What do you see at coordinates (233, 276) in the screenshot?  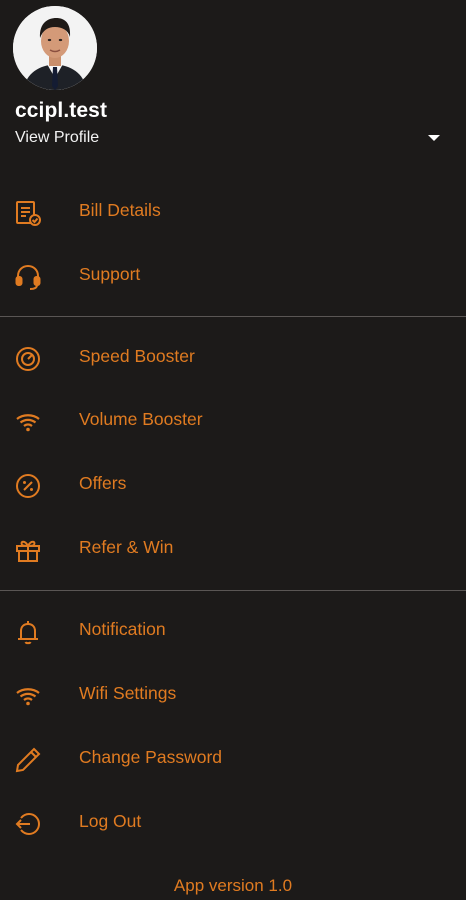 I see `menu-item-support: Support` at bounding box center [233, 276].